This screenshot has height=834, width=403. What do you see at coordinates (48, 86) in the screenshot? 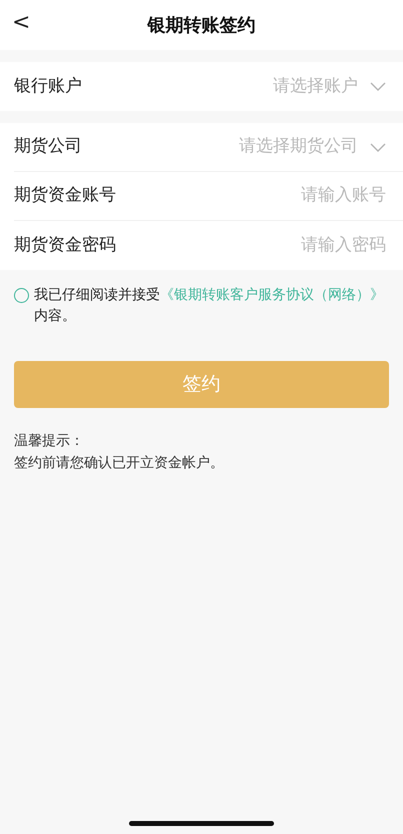
I see `field-label: 银行账户` at bounding box center [48, 86].